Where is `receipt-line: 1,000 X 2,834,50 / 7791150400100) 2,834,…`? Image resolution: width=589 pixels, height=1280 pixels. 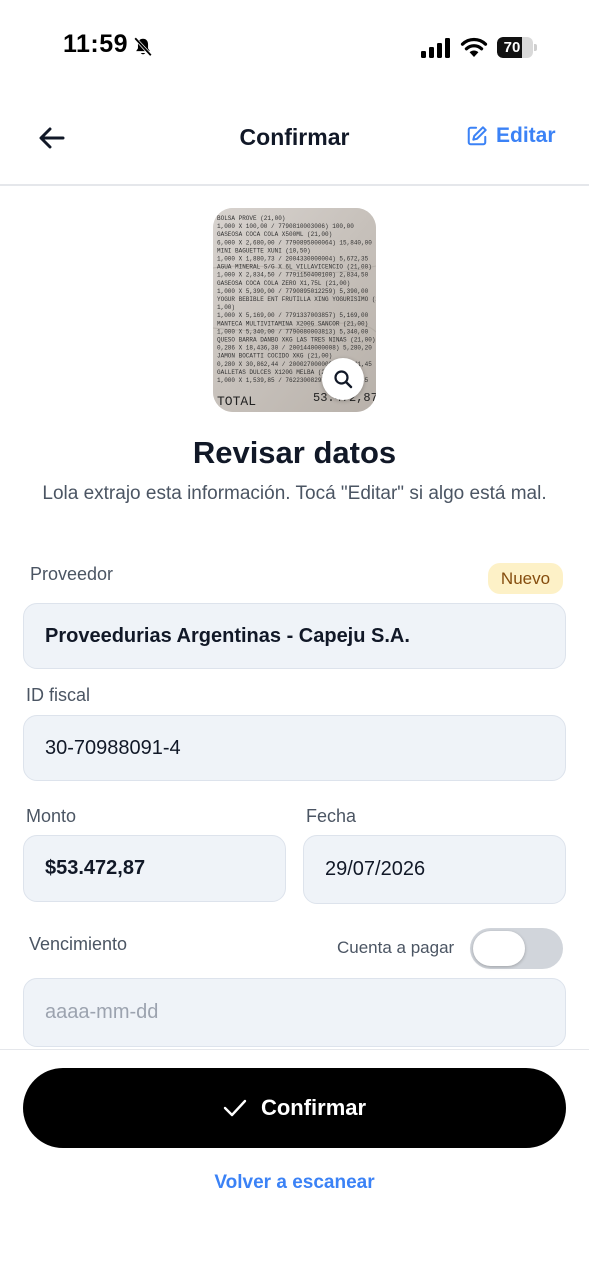
receipt-line: 1,000 X 2,834,50 / 7791150400100) 2,834,… is located at coordinates (293, 275).